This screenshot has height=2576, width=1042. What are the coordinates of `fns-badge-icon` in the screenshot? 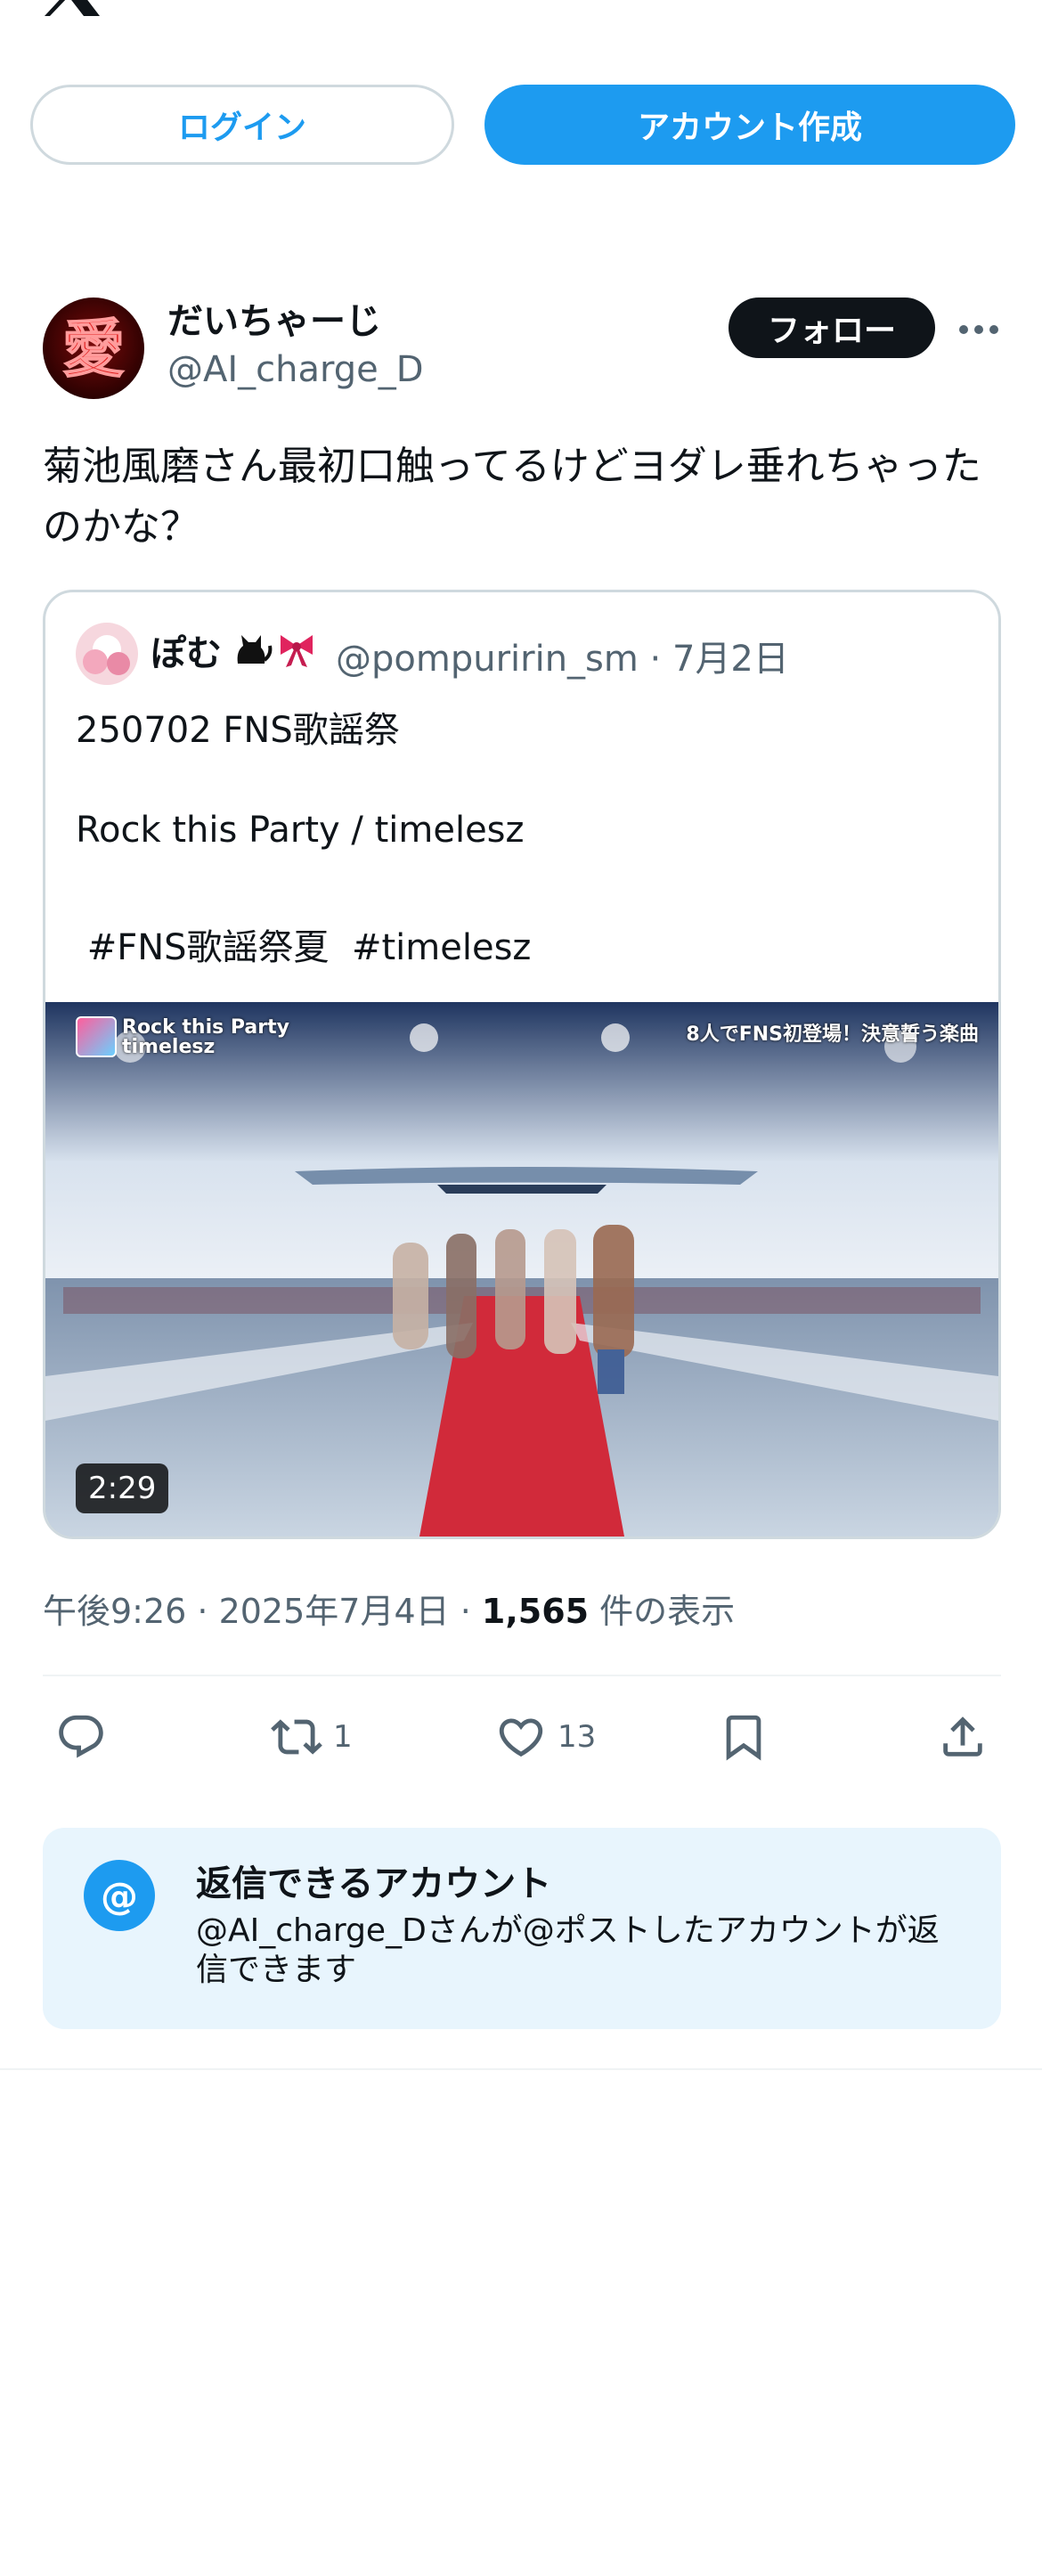 It's located at (96, 1036).